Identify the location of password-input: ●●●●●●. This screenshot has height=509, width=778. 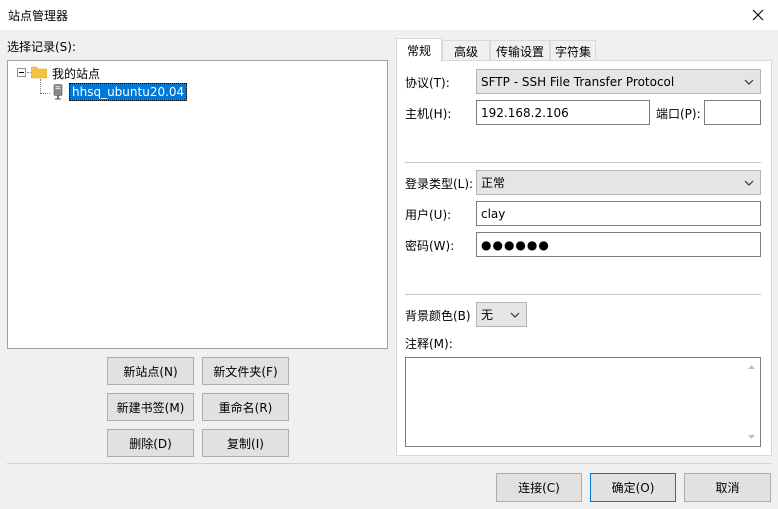
(618, 244).